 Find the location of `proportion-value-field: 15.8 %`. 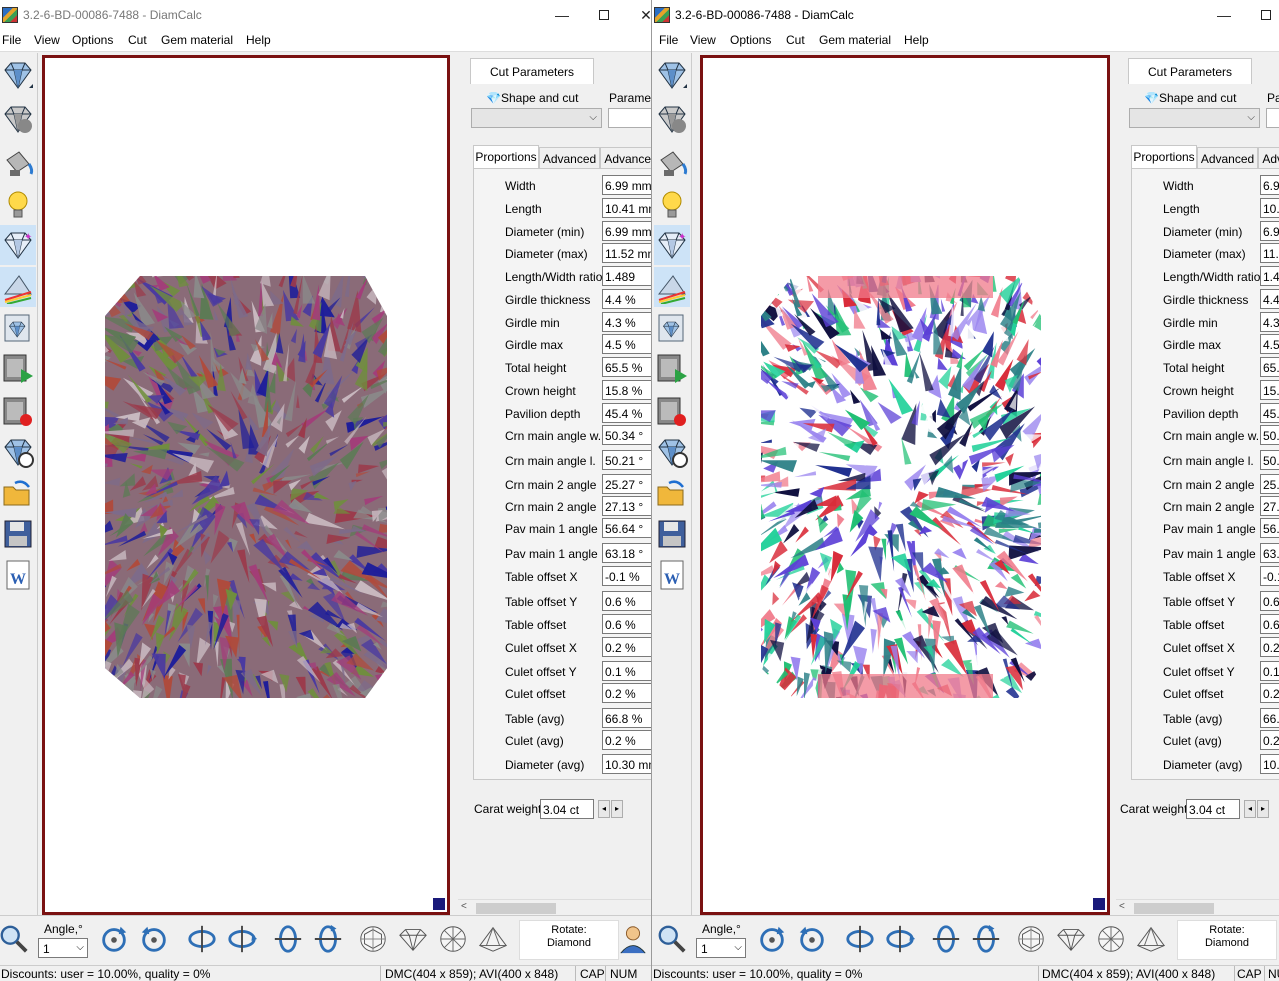

proportion-value-field: 15.8 % is located at coordinates (626, 390).